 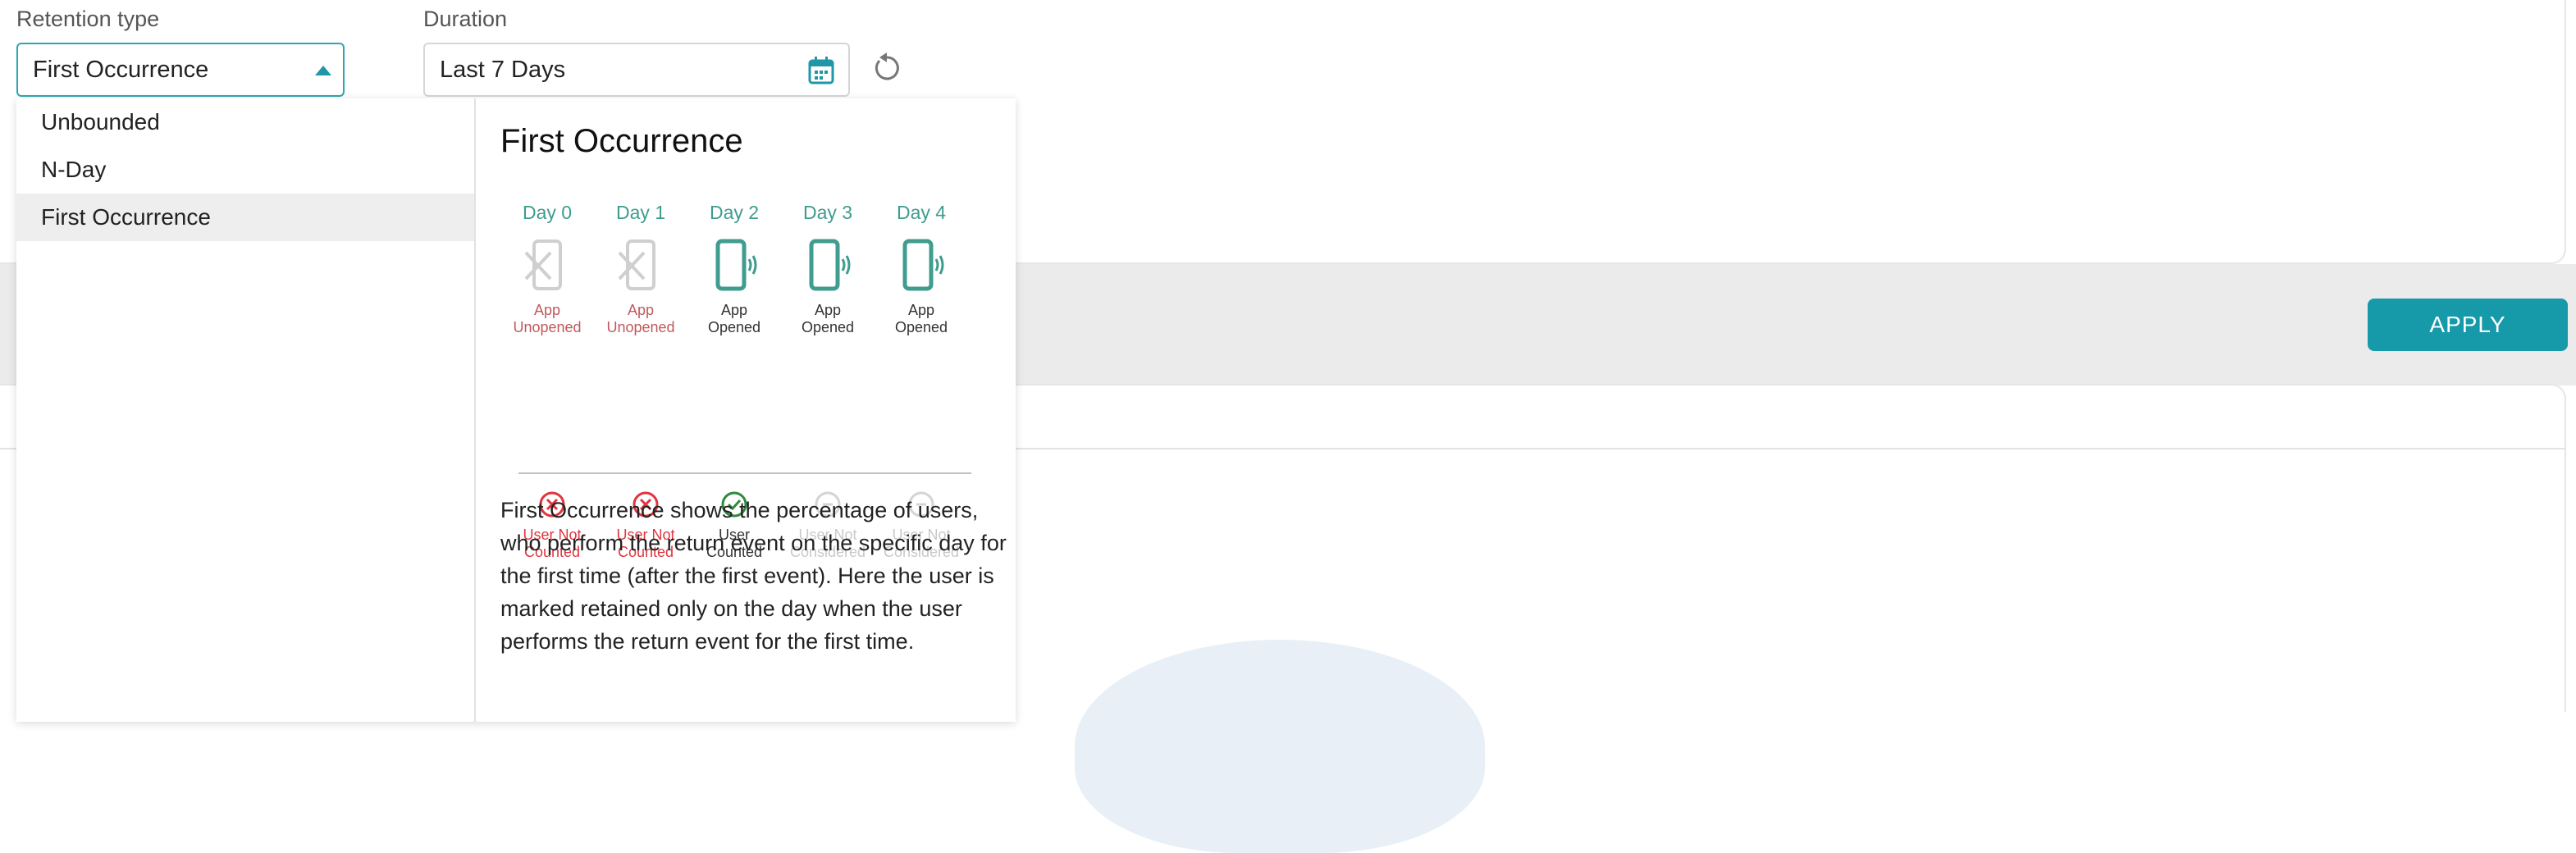 What do you see at coordinates (622, 141) in the screenshot?
I see `info-panel-title: First Occurrence` at bounding box center [622, 141].